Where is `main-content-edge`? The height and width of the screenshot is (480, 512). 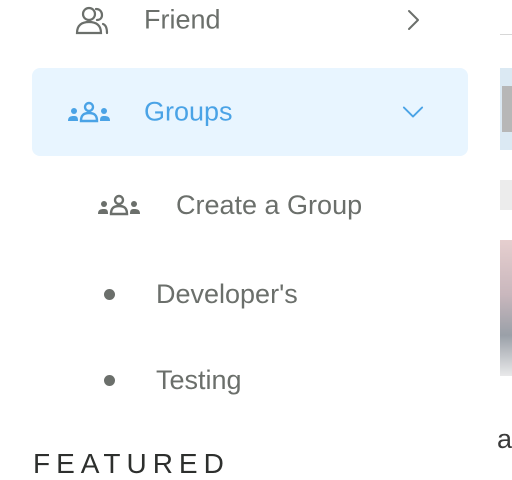
main-content-edge is located at coordinates (506, 234).